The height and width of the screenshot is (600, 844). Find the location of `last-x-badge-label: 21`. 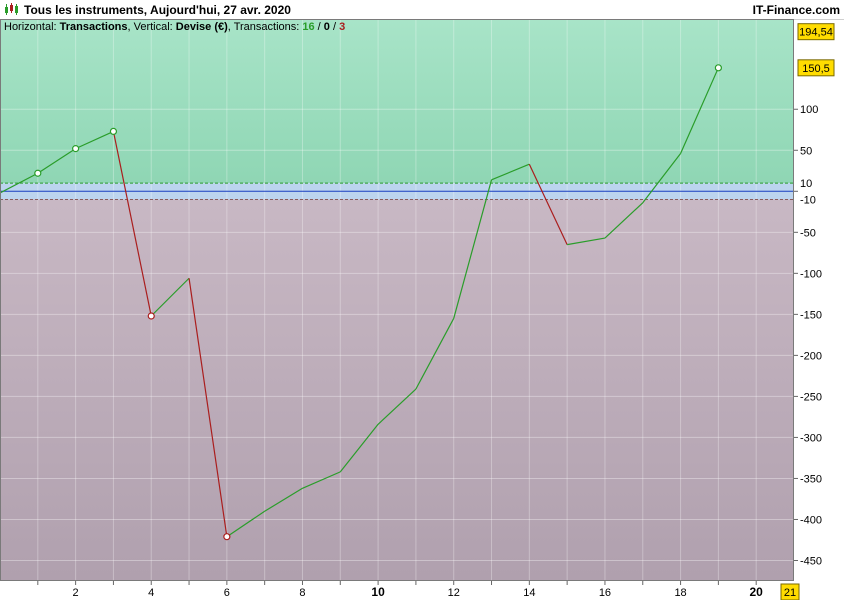

last-x-badge-label: 21 is located at coordinates (790, 593).